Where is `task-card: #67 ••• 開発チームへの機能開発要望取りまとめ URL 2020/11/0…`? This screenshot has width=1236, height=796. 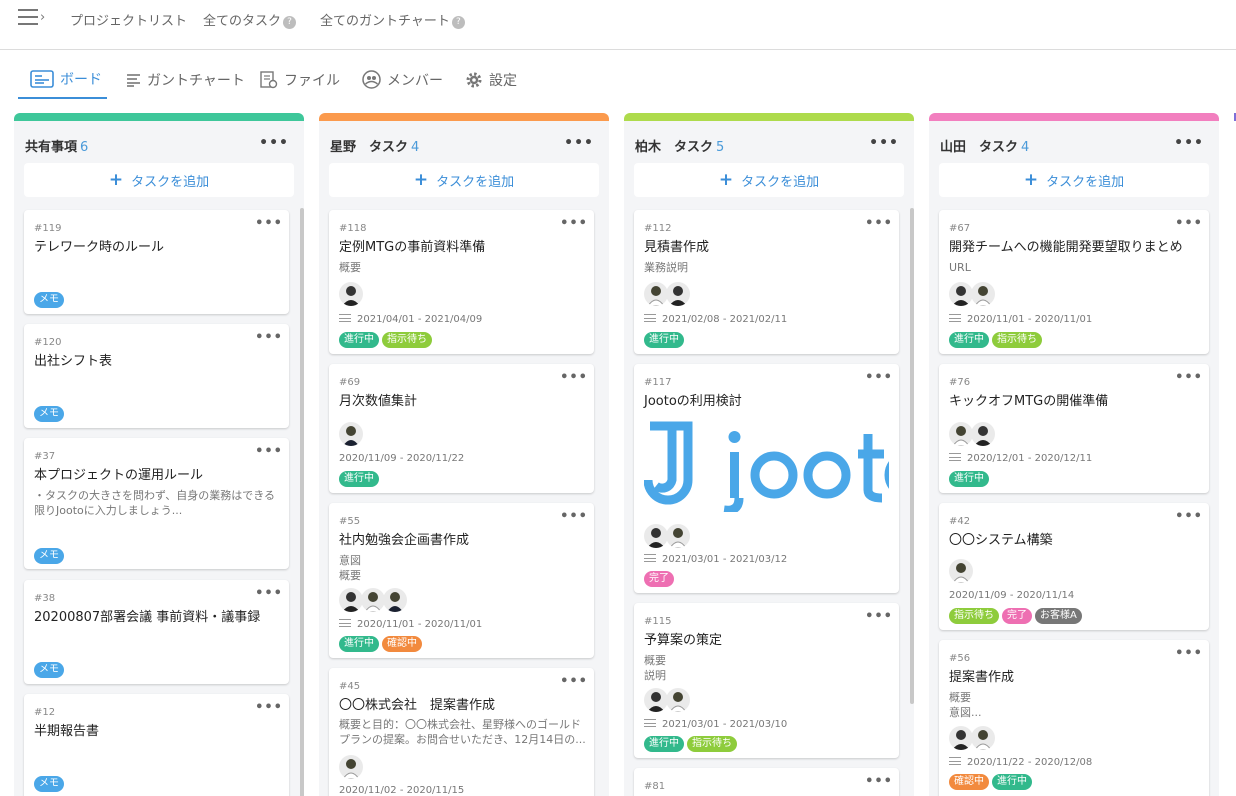
task-card: #67 ••• 開発チームへの機能開発要望取りまとめ URL 2020/11/0… is located at coordinates (1074, 282).